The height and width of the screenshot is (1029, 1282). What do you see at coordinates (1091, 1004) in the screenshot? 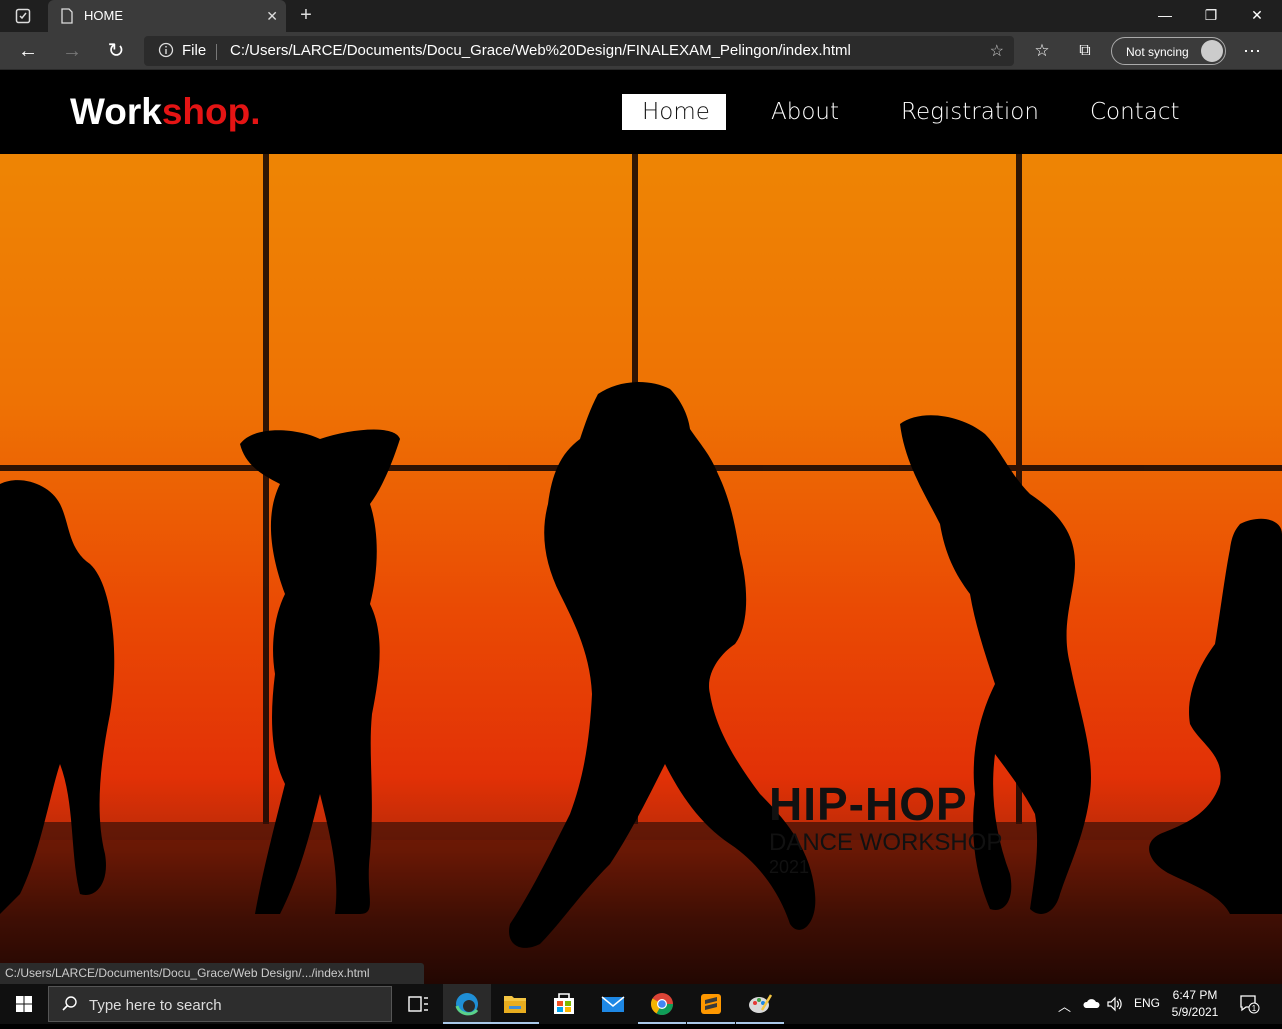
I see `onedrive-icon` at bounding box center [1091, 1004].